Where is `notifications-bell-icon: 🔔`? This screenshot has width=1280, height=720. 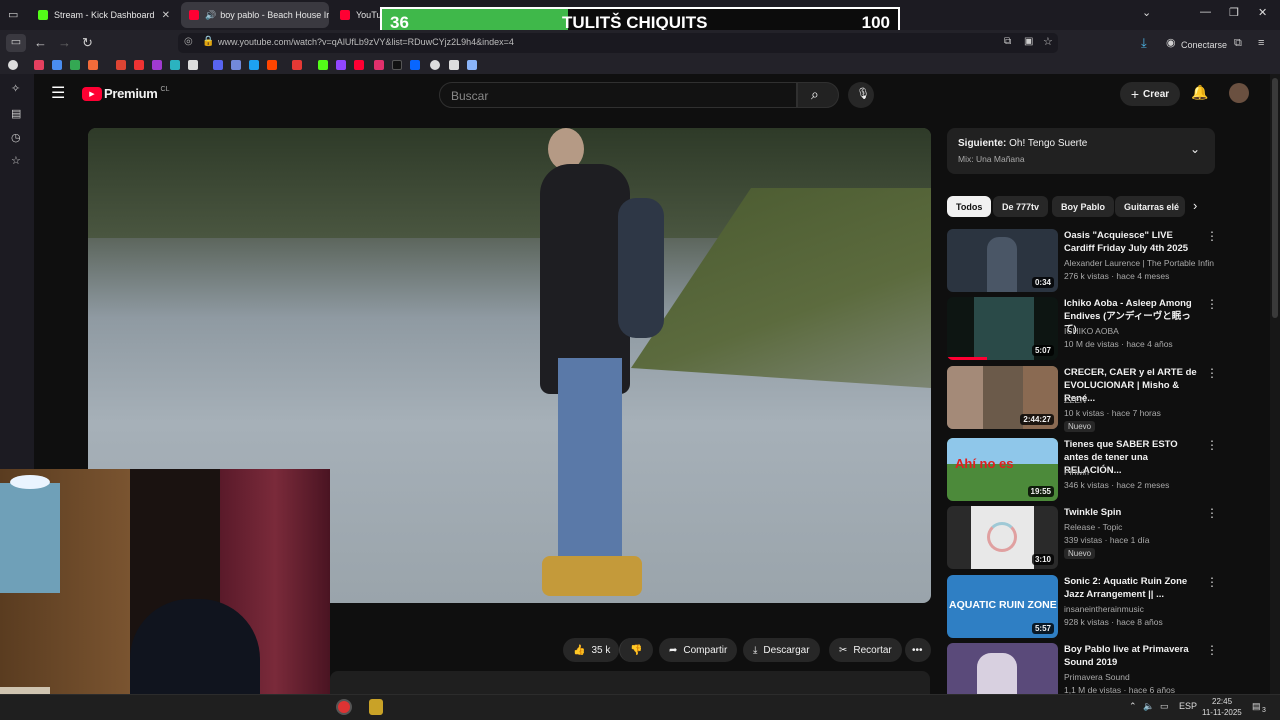 notifications-bell-icon: 🔔 is located at coordinates (1199, 92).